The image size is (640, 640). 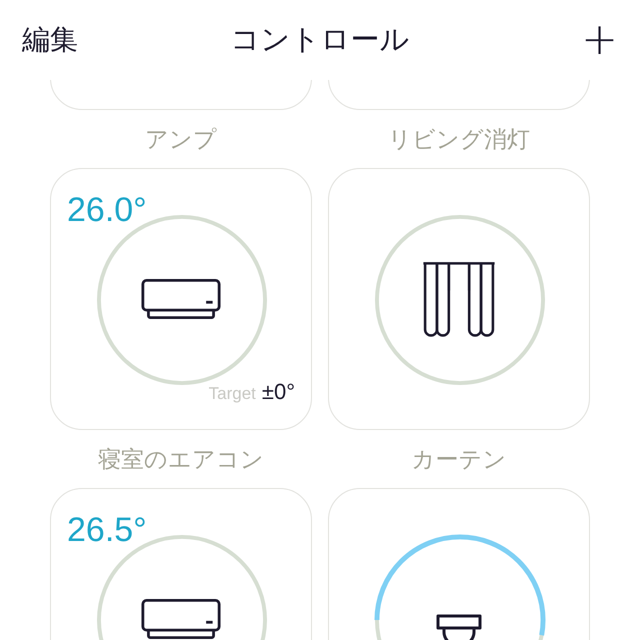 What do you see at coordinates (599, 40) in the screenshot?
I see `add-button: +` at bounding box center [599, 40].